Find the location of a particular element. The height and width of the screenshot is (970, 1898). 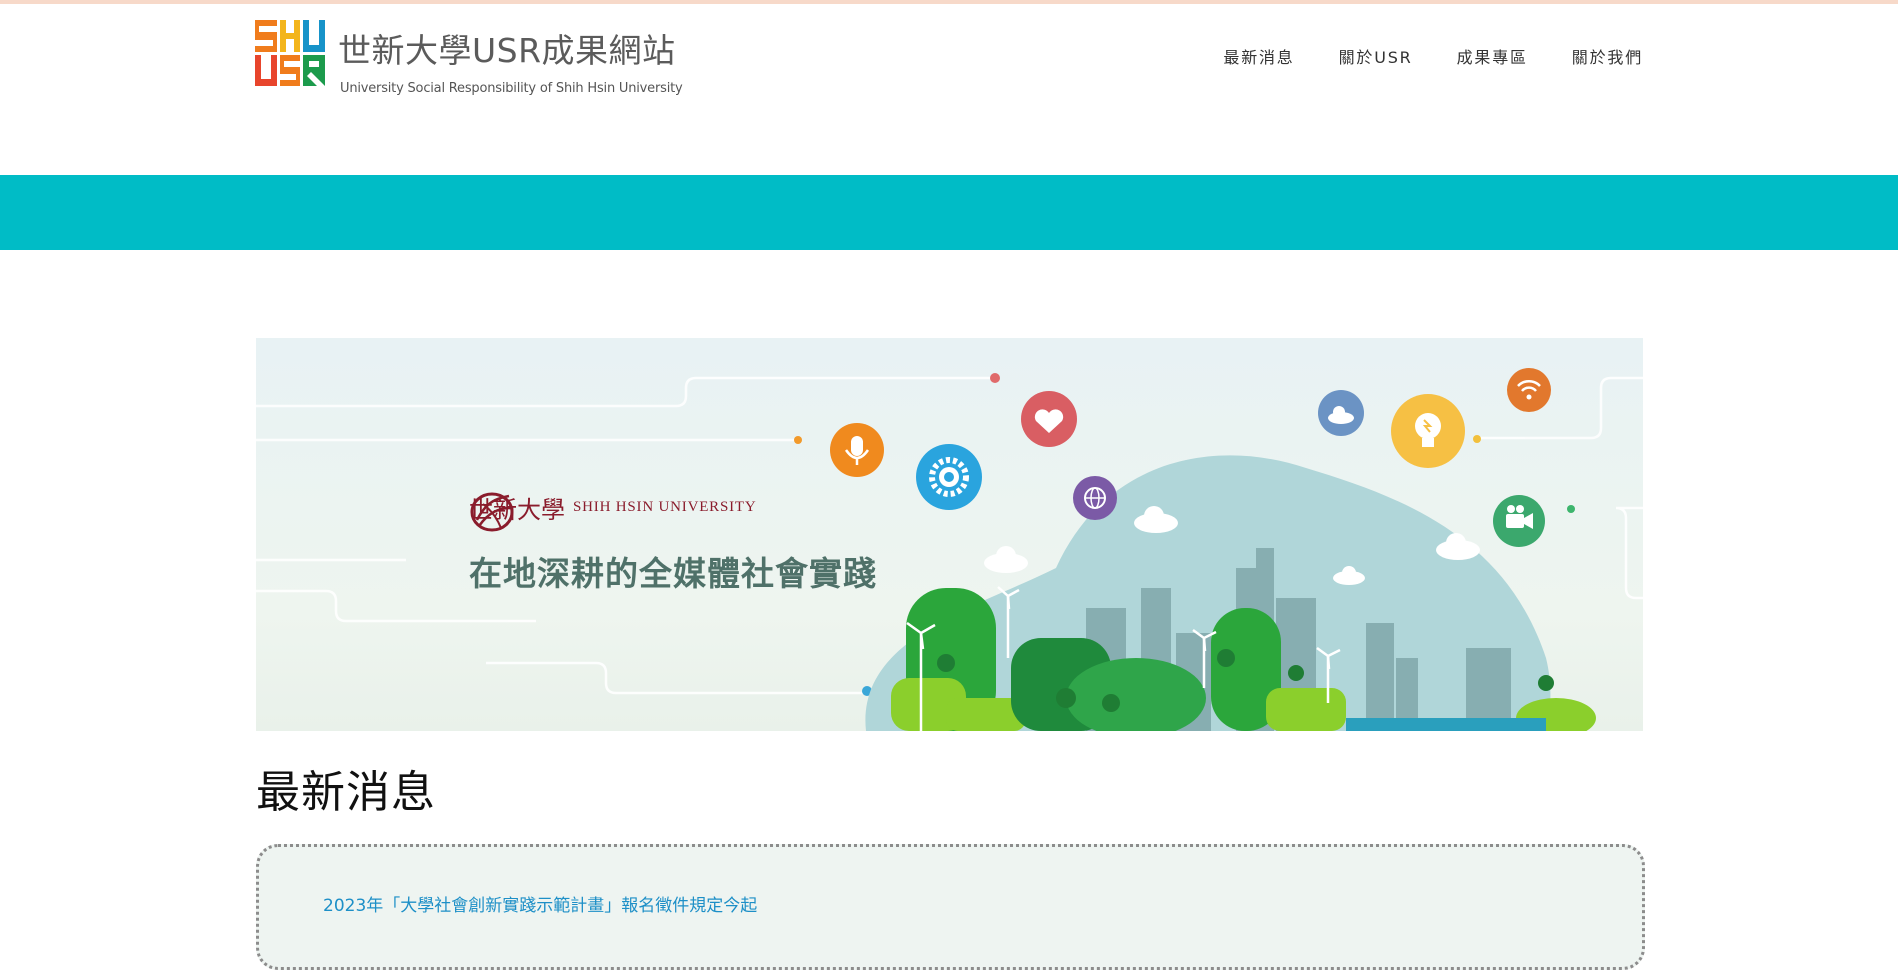

usr-logo-mark is located at coordinates (290, 53).